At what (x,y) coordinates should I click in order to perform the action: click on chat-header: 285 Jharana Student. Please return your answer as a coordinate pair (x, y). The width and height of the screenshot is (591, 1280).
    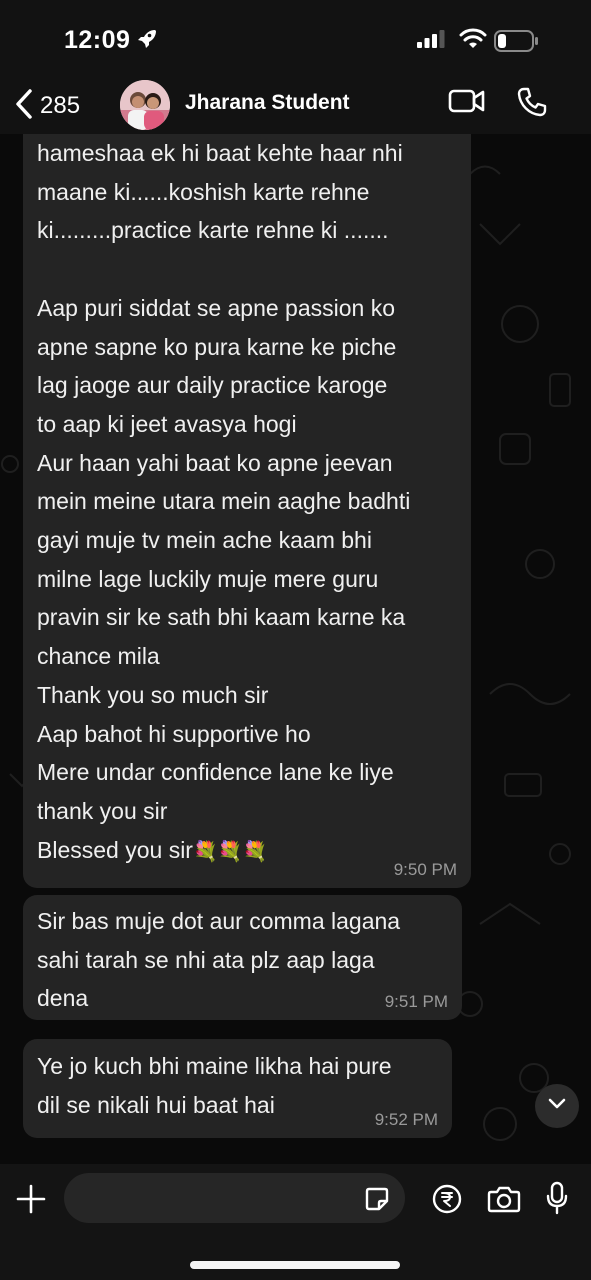
    Looking at the image, I should click on (295, 106).